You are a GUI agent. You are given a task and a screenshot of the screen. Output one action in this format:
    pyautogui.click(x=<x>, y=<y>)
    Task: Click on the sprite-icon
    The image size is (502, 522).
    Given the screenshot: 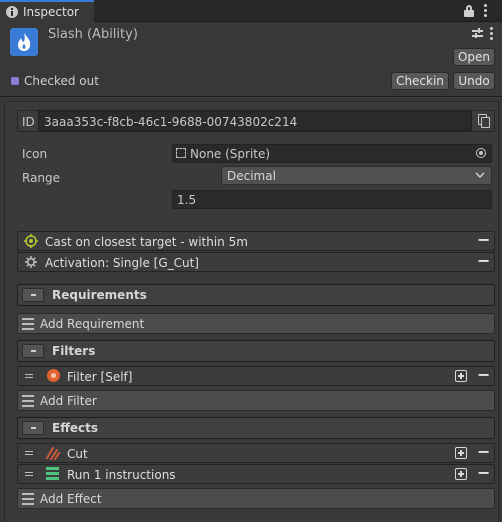 What is the action you would take?
    pyautogui.click(x=181, y=153)
    